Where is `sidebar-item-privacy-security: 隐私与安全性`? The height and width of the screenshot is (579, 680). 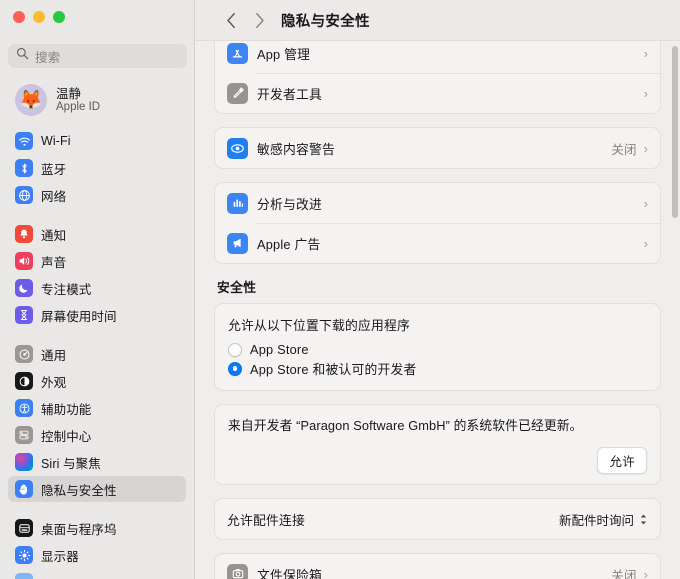
sidebar-item-privacy-security: 隐私与安全性 is located at coordinates (97, 489).